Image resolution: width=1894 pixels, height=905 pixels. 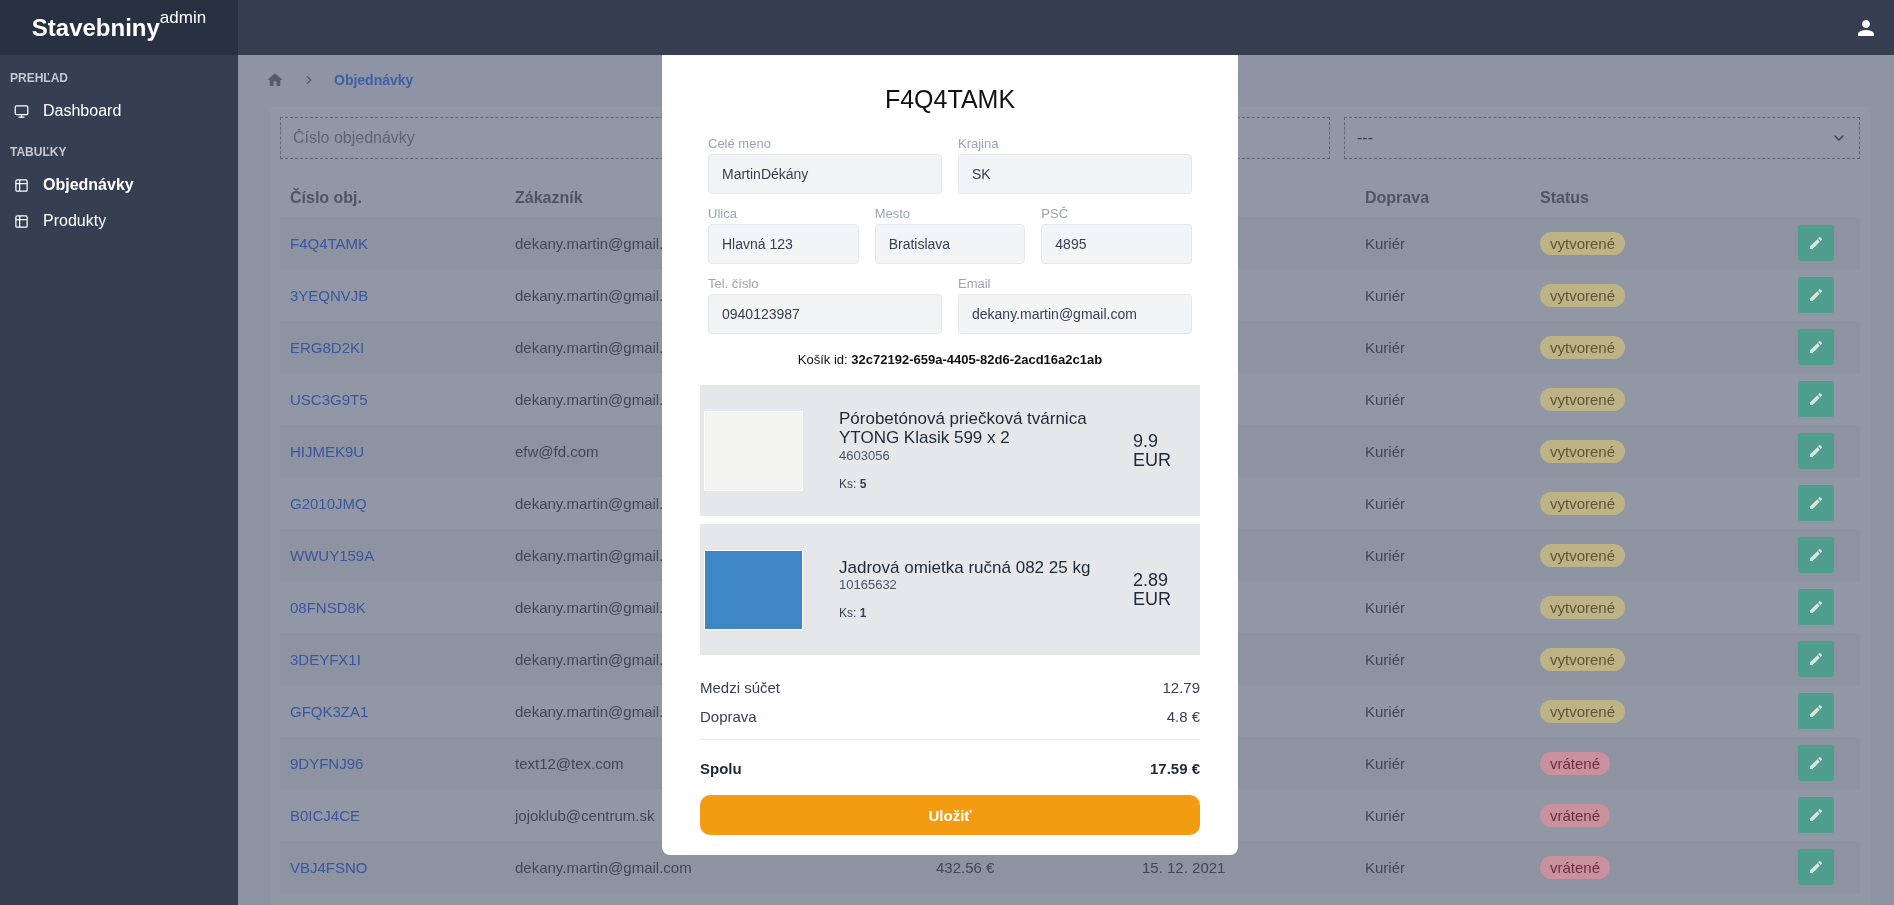 What do you see at coordinates (979, 143) in the screenshot?
I see `field-label: Krajina` at bounding box center [979, 143].